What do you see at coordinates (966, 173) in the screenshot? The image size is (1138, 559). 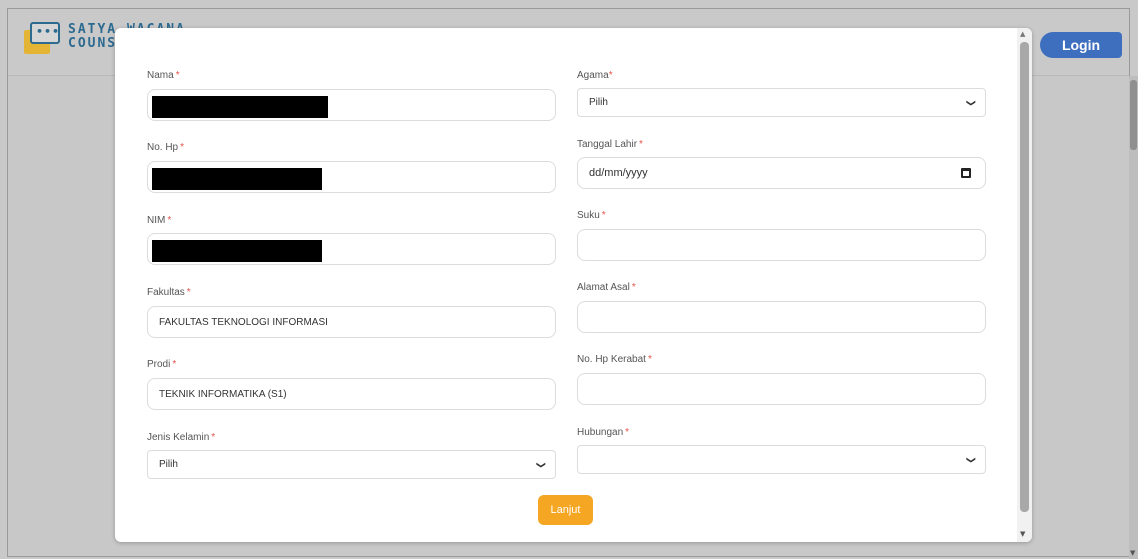 I see `calendar-icon` at bounding box center [966, 173].